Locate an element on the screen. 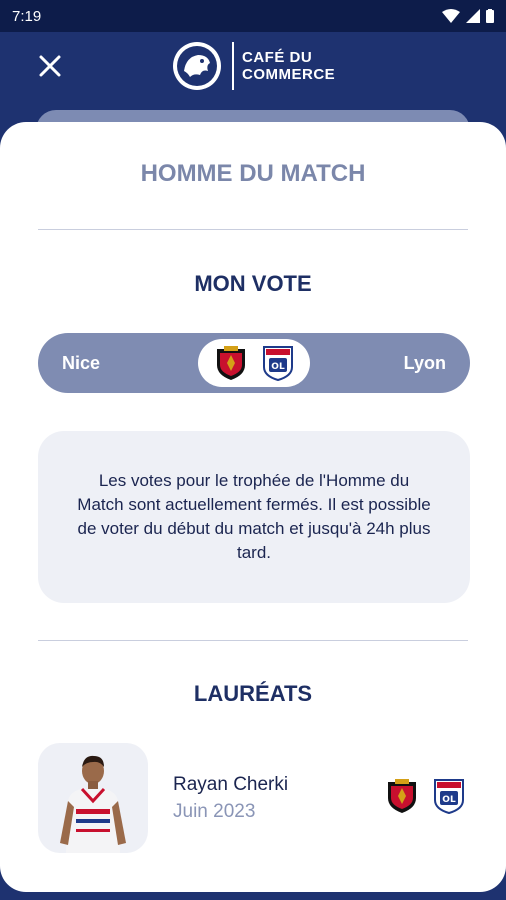 This screenshot has width=506, height=900. brand-name: CAFÉ DU COMMERCE is located at coordinates (288, 66).